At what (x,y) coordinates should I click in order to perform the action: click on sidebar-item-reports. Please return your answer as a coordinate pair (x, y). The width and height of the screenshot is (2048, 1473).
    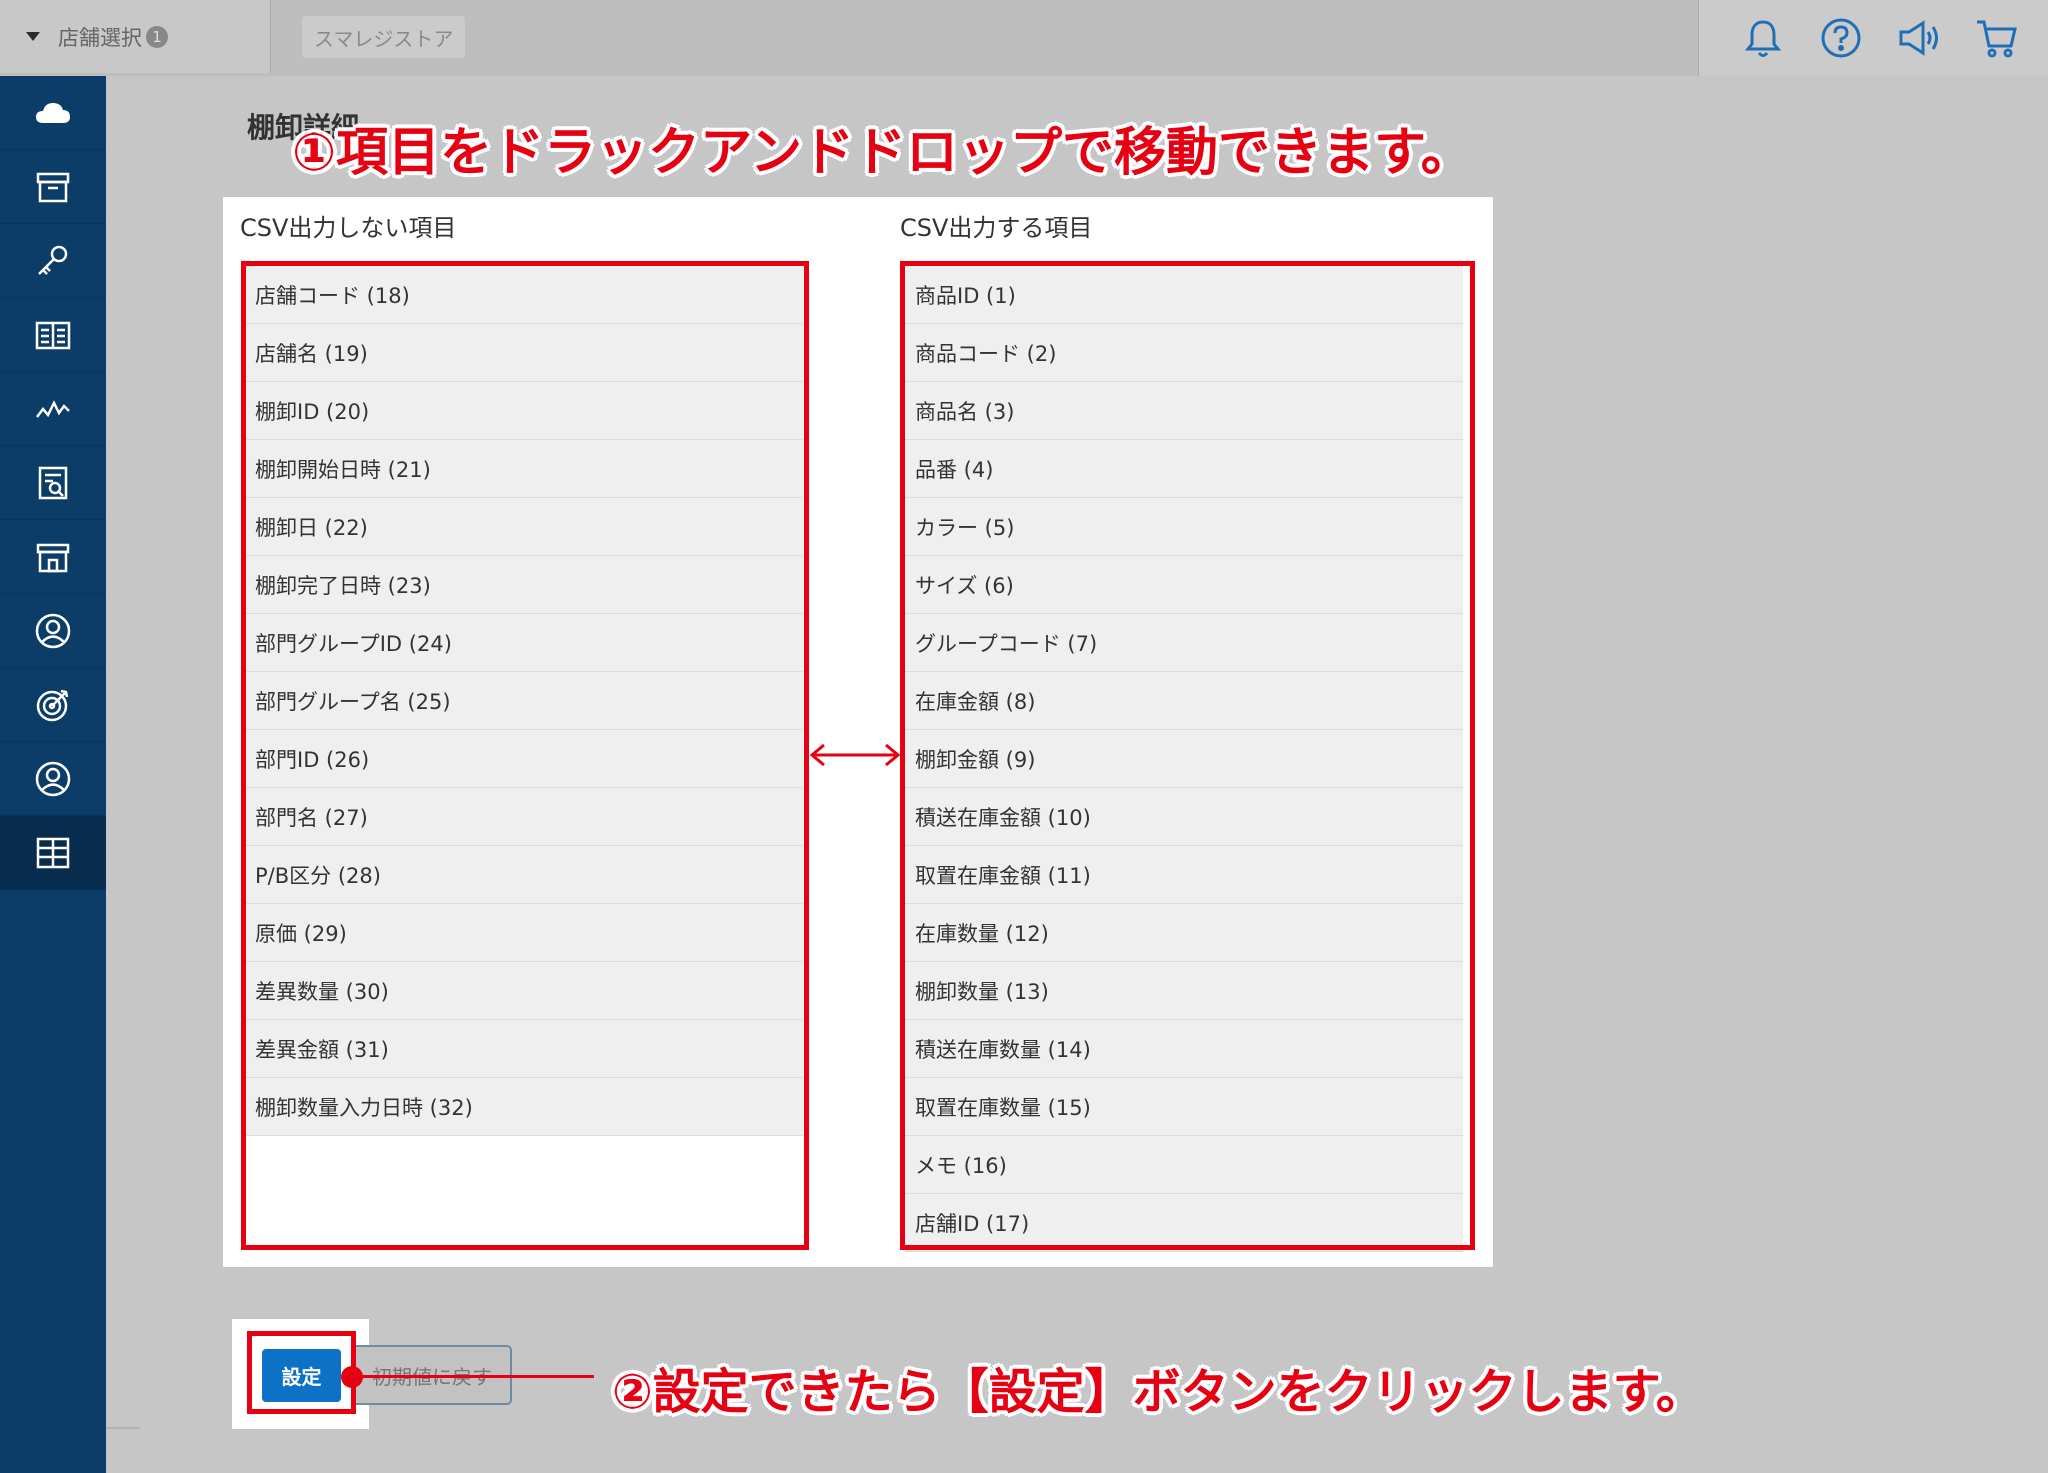
    Looking at the image, I should click on (53, 483).